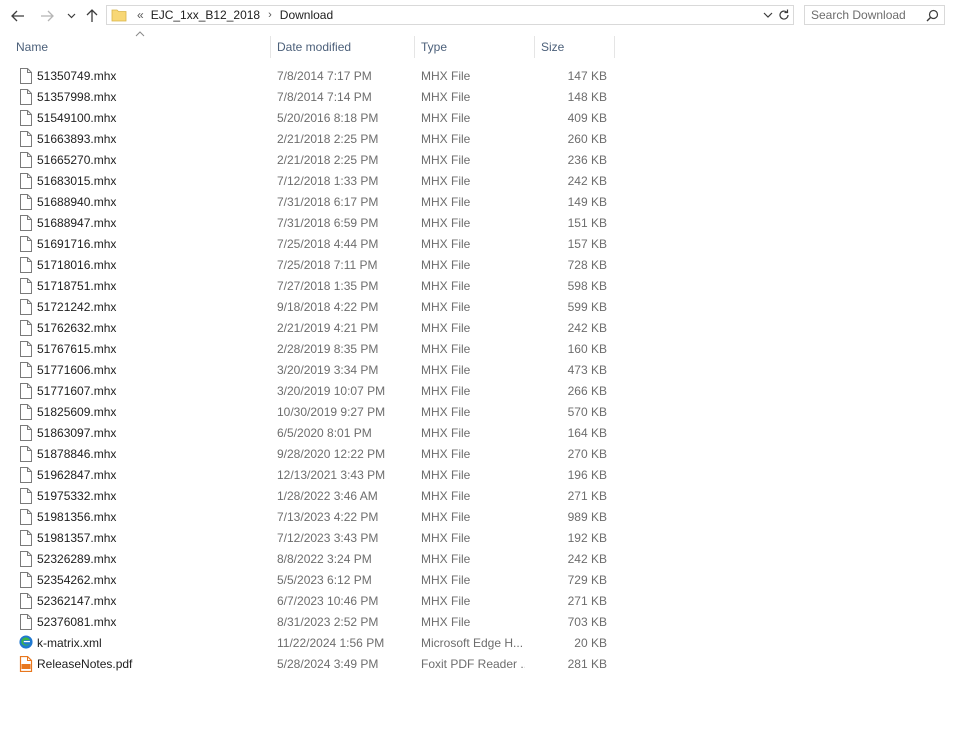  Describe the element at coordinates (69, 643) in the screenshot. I see `file-name: k-matrix.xml` at that location.